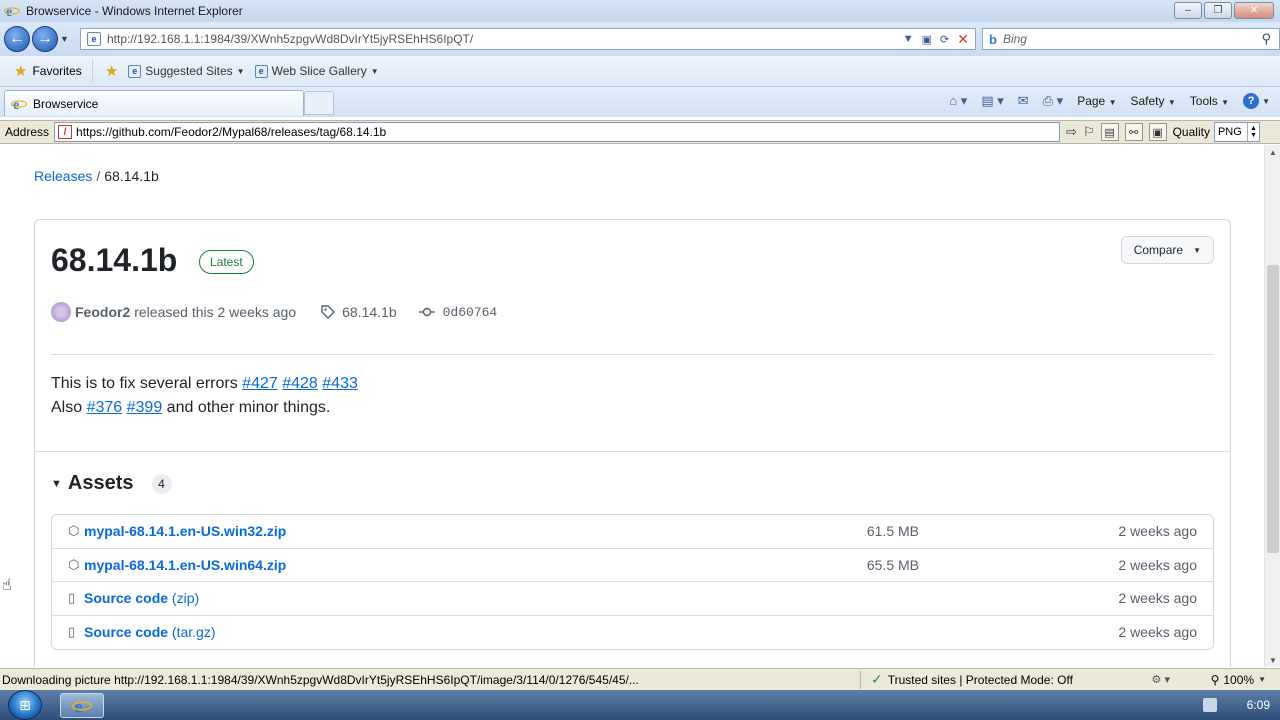  Describe the element at coordinates (958, 101) in the screenshot. I see `home-icon: ⌂ ▾` at that location.